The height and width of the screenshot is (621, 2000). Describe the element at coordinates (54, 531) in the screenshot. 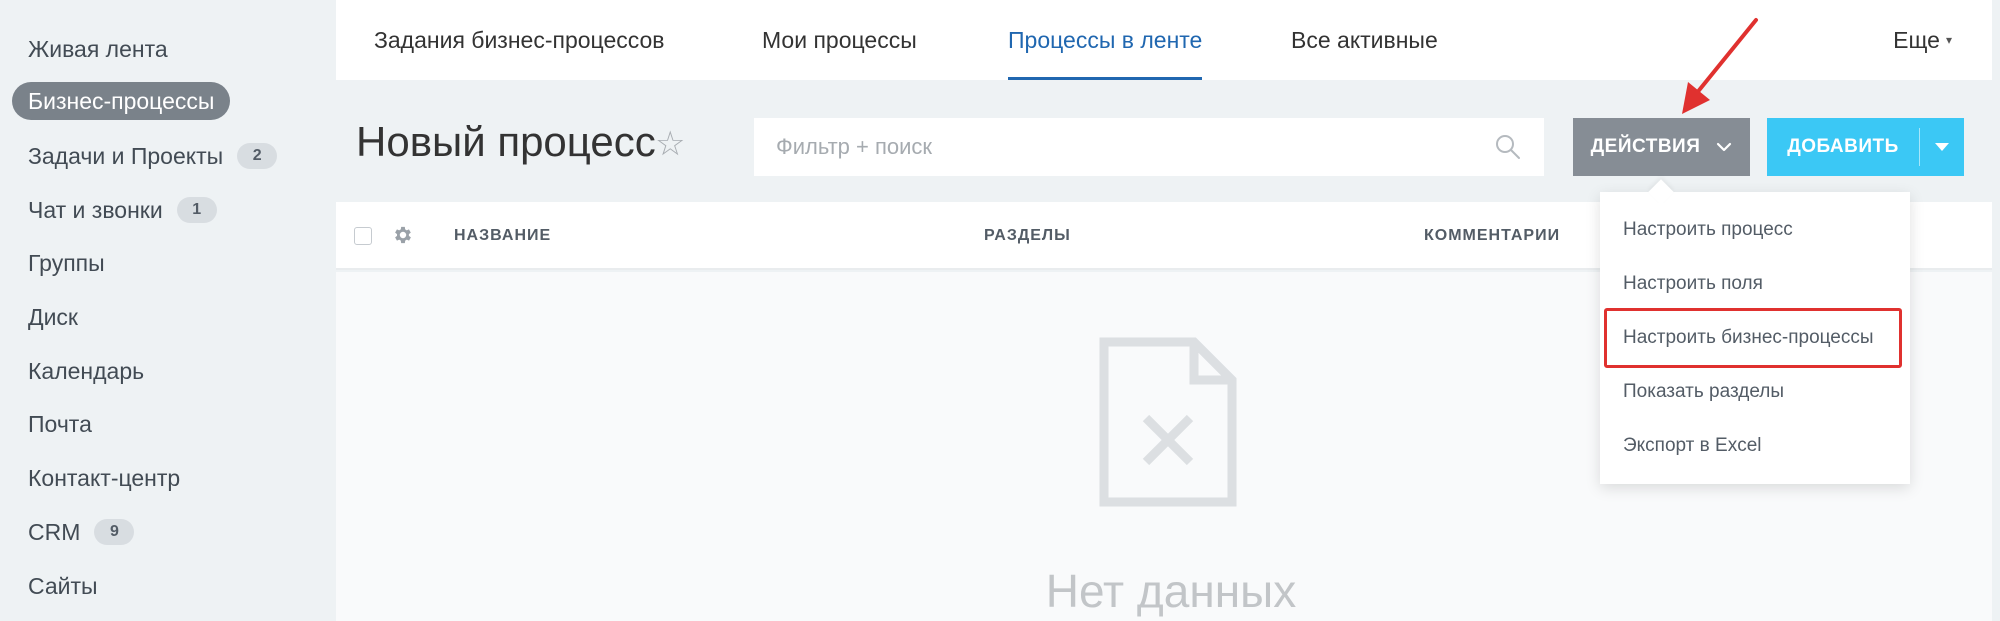

I see `sidebar-item-label: CRM` at that location.